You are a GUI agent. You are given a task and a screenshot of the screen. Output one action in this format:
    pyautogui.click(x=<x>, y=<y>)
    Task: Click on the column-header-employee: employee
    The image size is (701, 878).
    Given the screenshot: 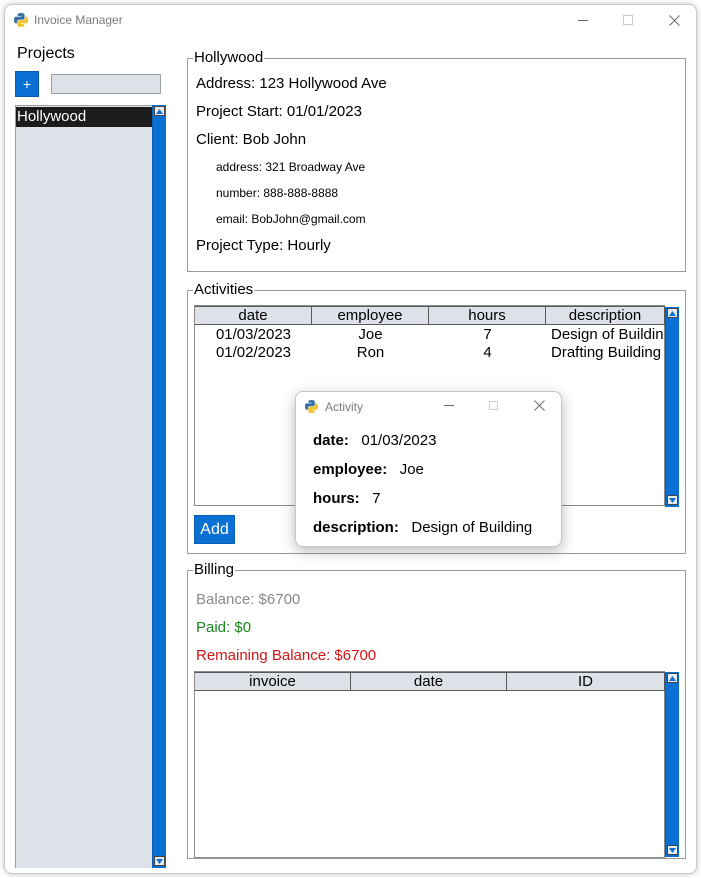 What is the action you would take?
    pyautogui.click(x=370, y=315)
    